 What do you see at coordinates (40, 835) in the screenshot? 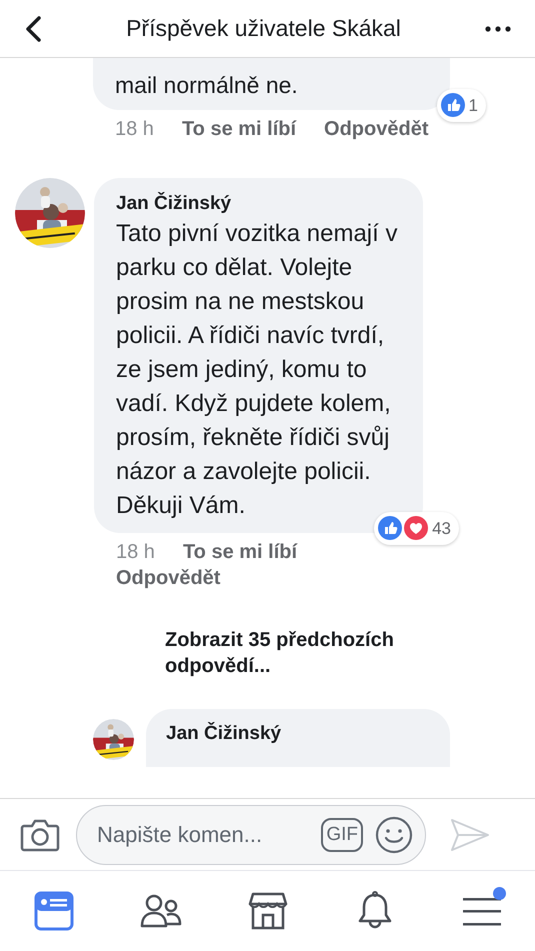
I see `camera-icon` at bounding box center [40, 835].